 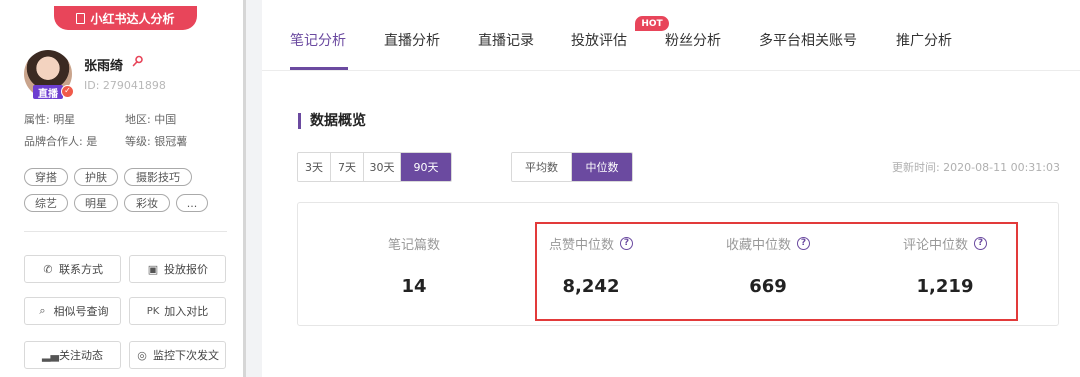 I want to click on brand-badge: 小红书达人分析, so click(x=125, y=18).